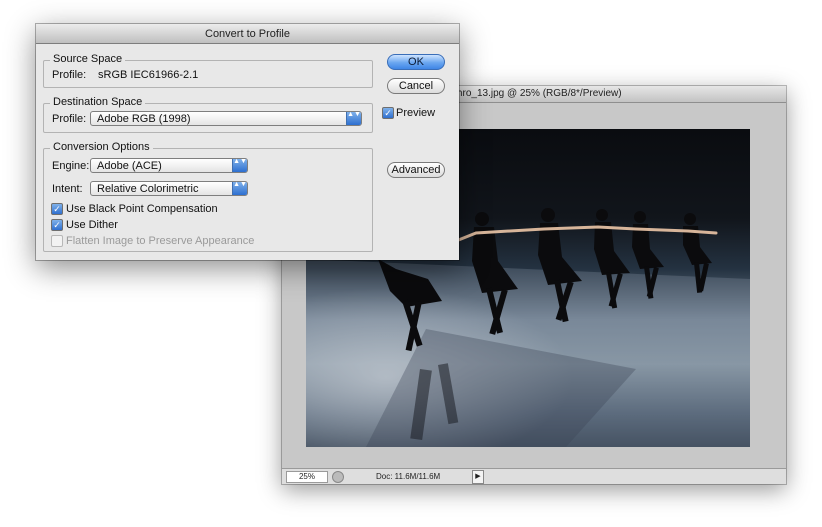 The width and height of the screenshot is (822, 527). Describe the element at coordinates (69, 75) in the screenshot. I see `source-profile-label: Profile:` at that location.